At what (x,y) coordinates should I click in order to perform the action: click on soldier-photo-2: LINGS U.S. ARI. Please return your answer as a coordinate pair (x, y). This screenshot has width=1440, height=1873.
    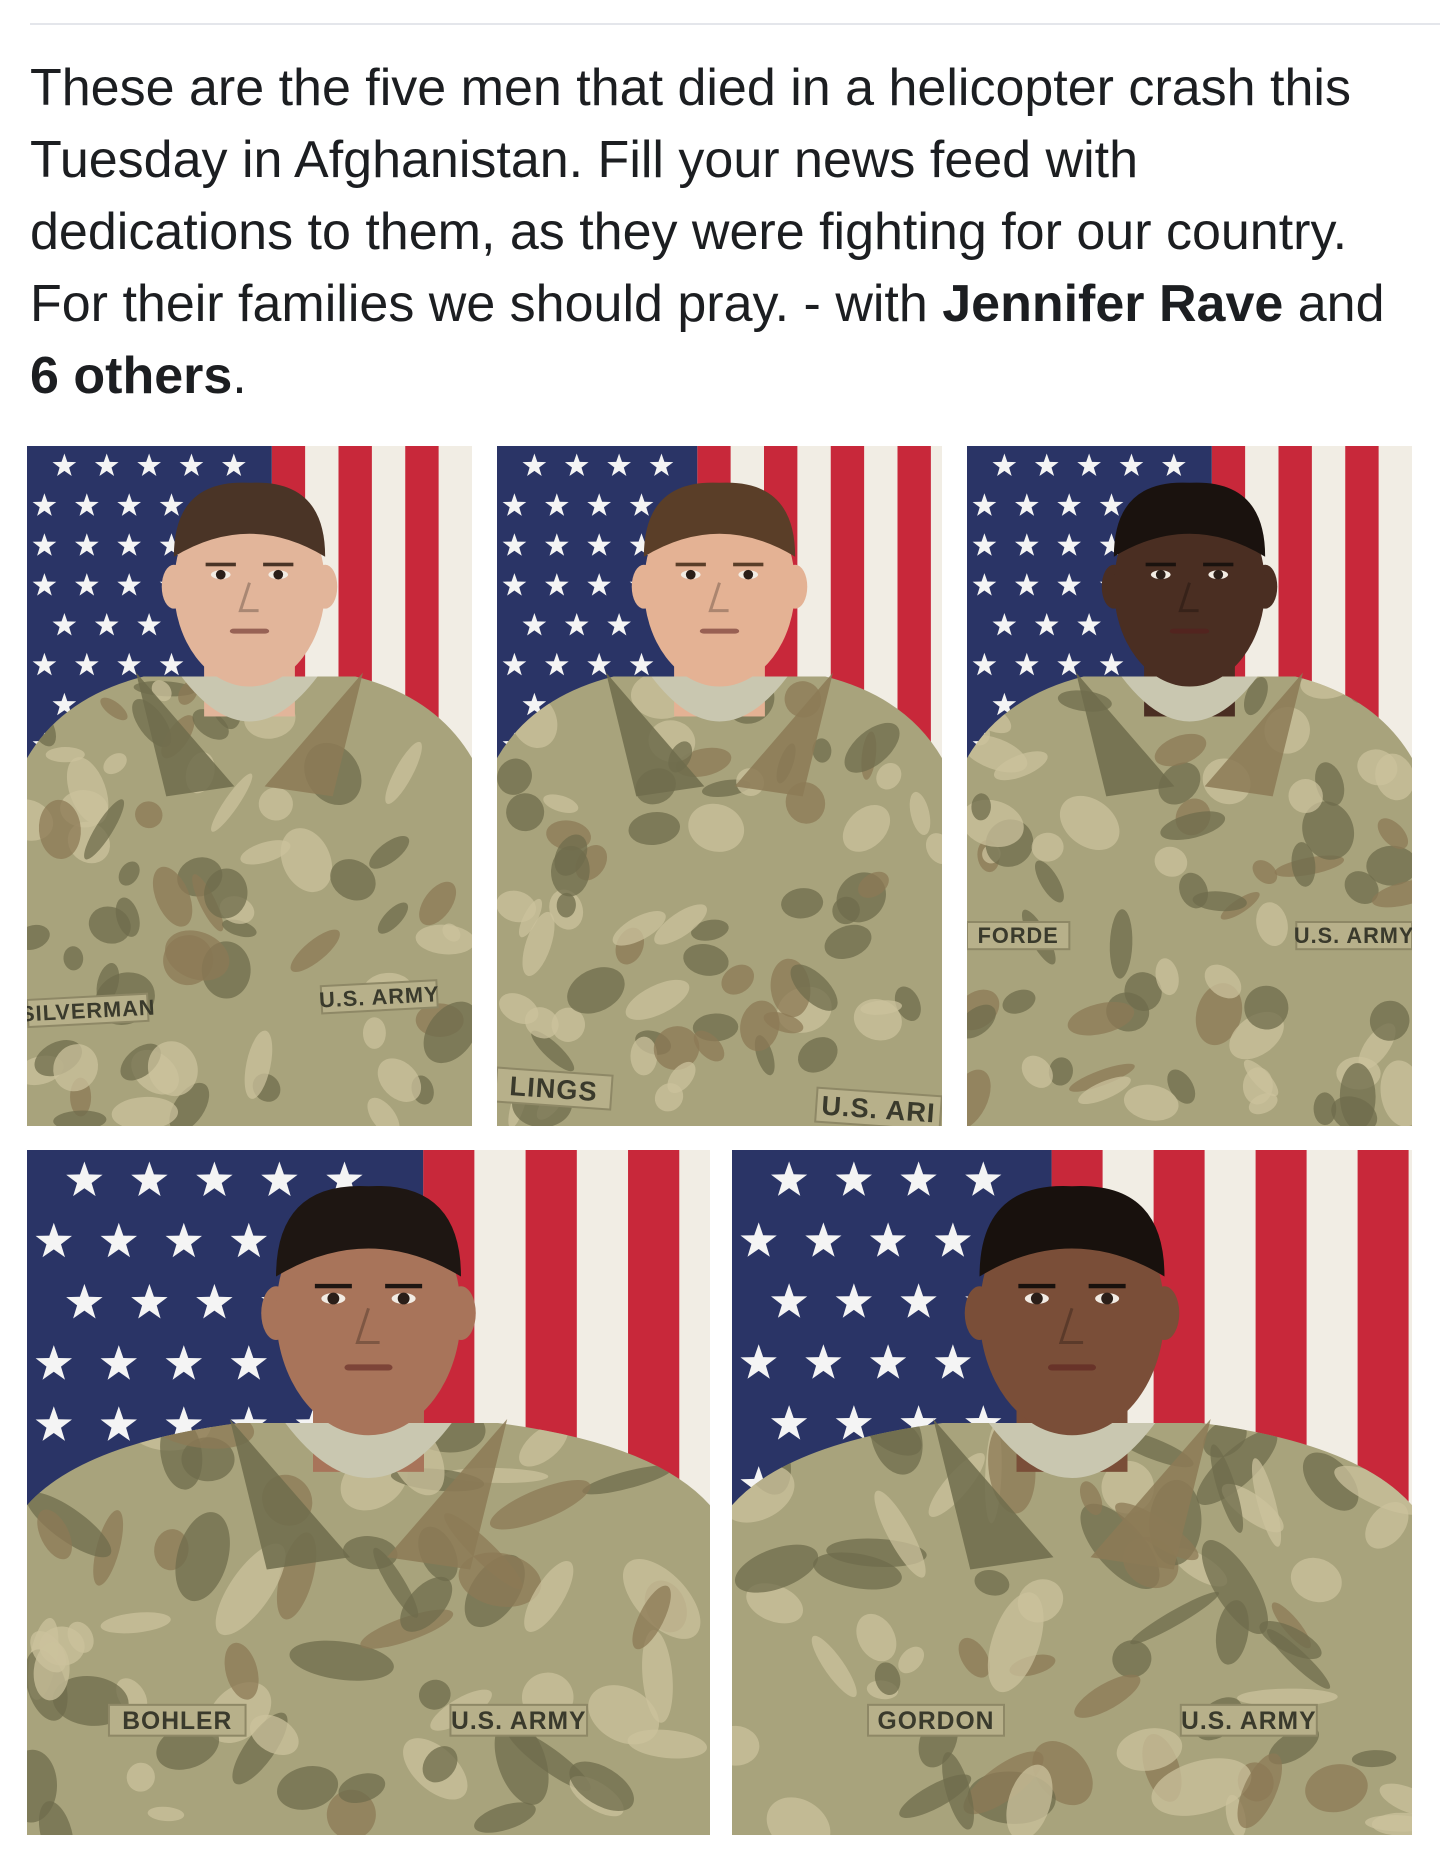
    Looking at the image, I should click on (719, 786).